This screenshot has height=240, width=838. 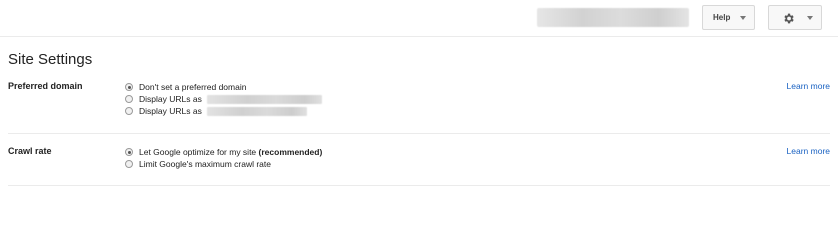 What do you see at coordinates (50, 59) in the screenshot?
I see `page-title: Site Settings` at bounding box center [50, 59].